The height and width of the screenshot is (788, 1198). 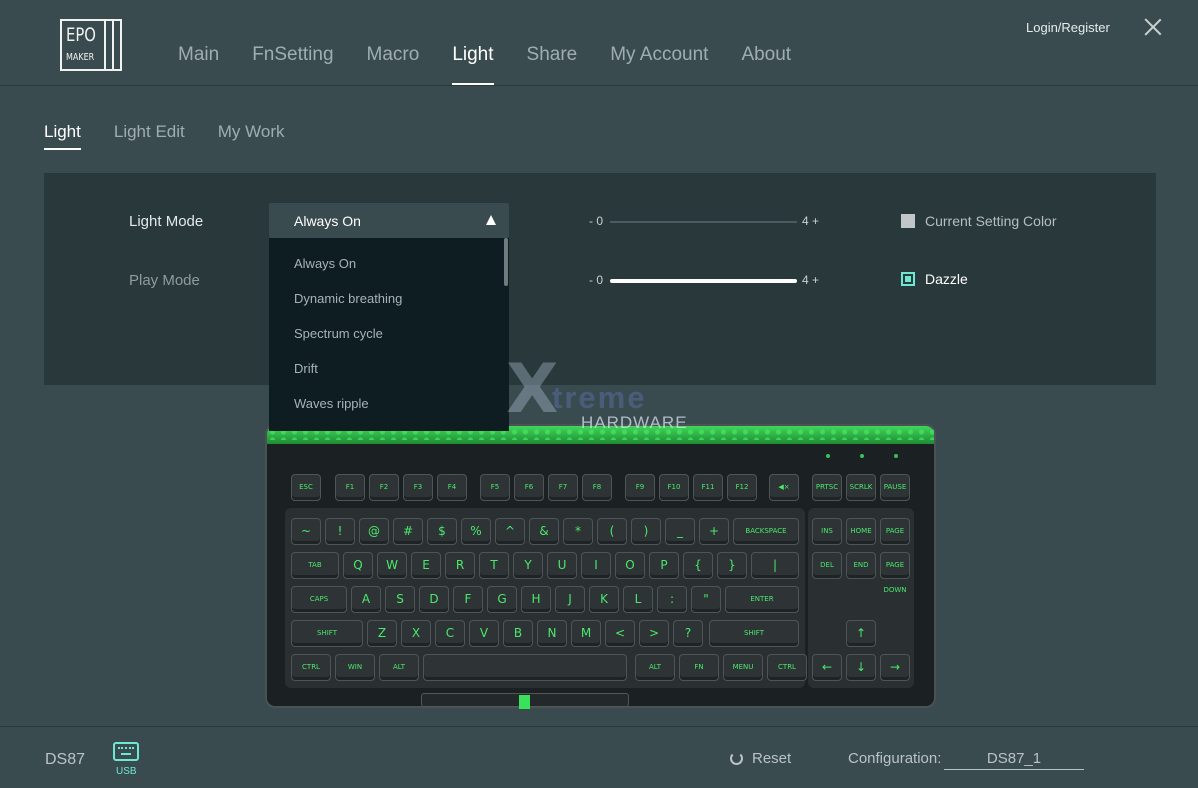 What do you see at coordinates (699, 667) in the screenshot?
I see `key-bottom-row: FN` at bounding box center [699, 667].